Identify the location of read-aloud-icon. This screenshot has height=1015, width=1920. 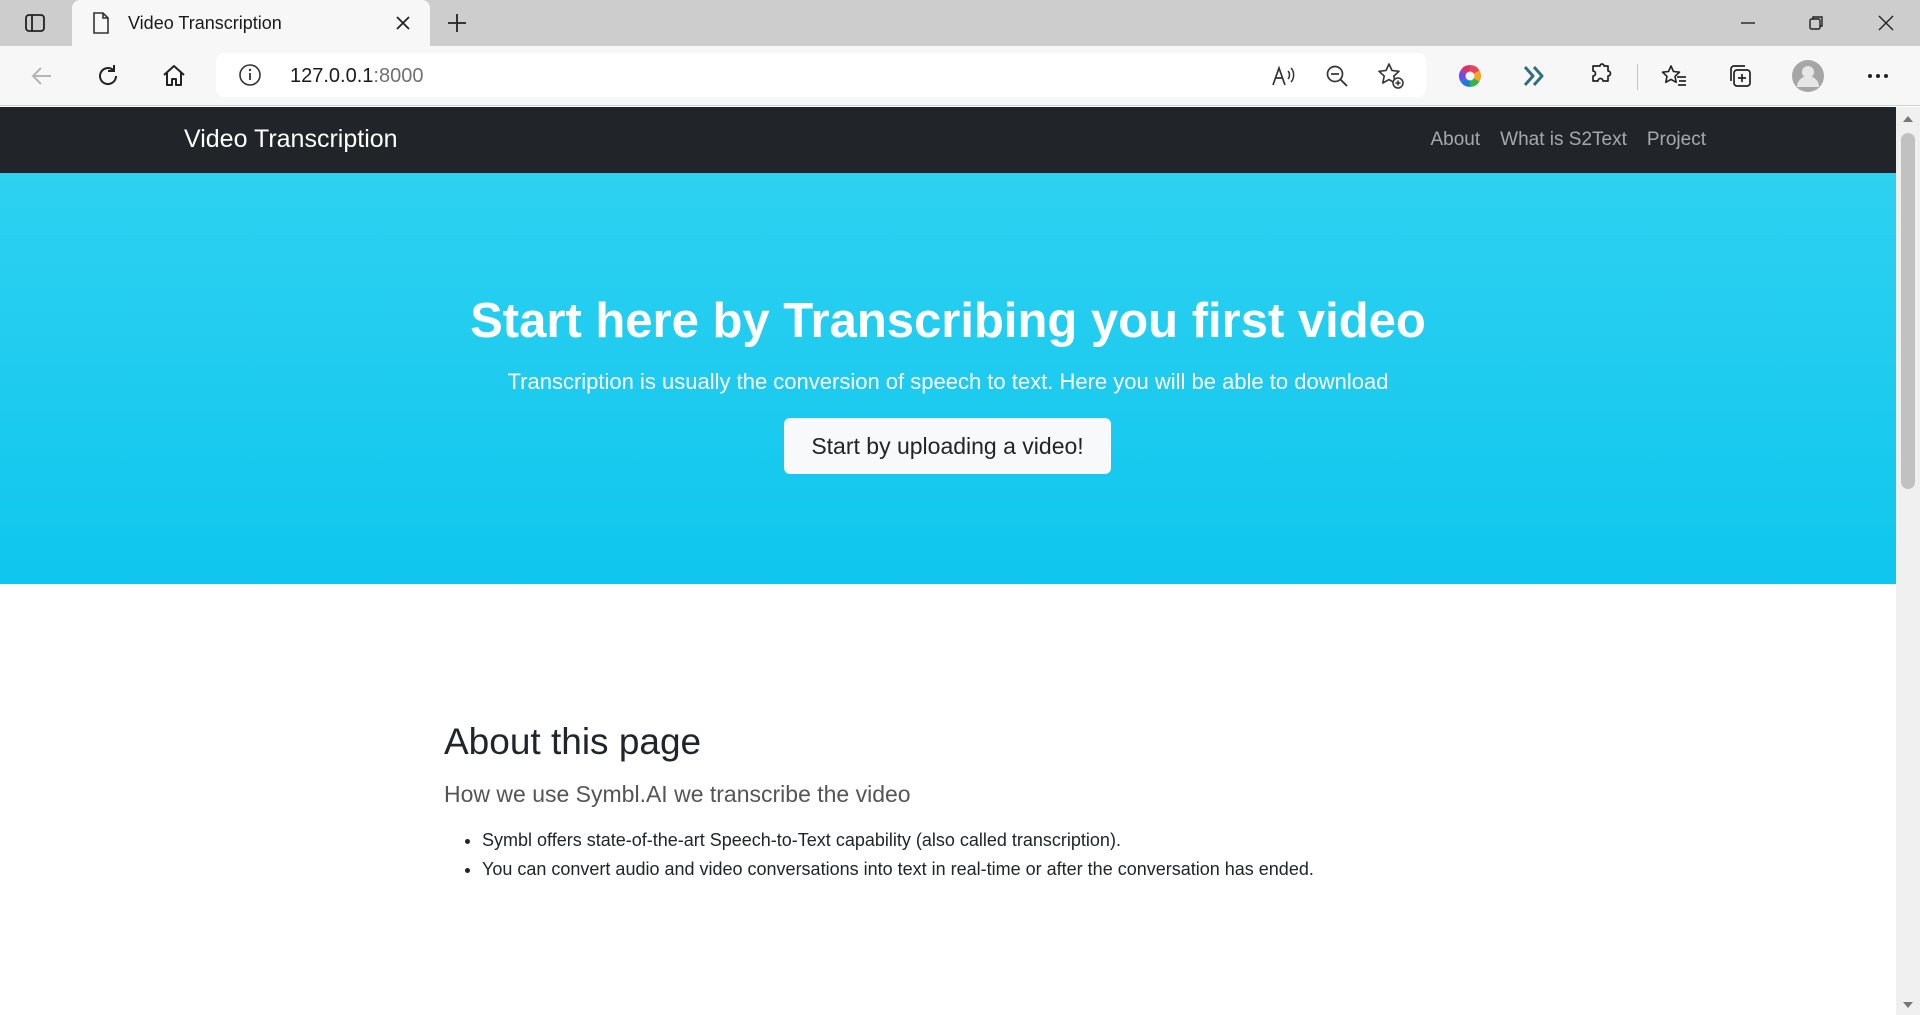
(1283, 76).